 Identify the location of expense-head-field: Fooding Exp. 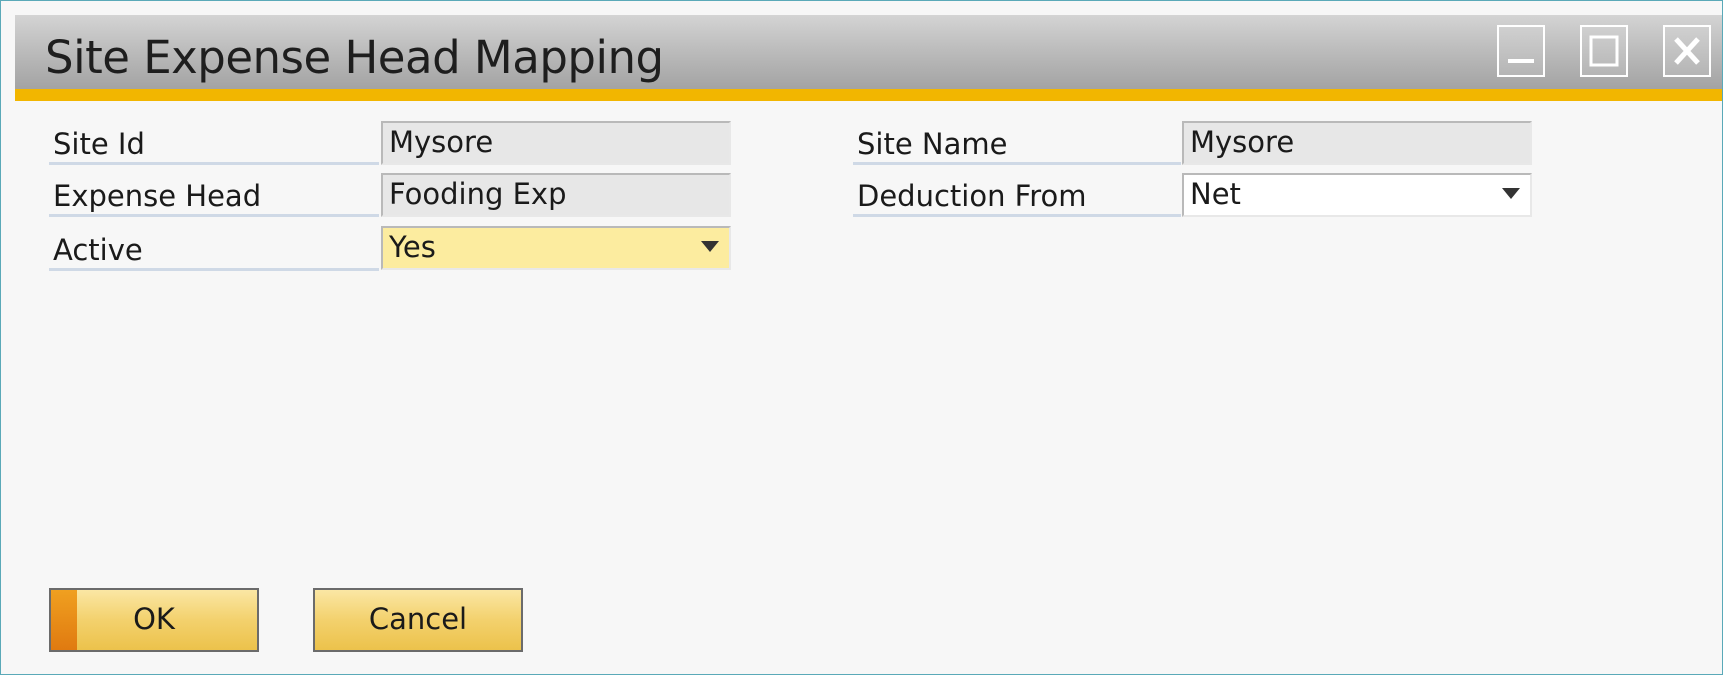
(556, 195).